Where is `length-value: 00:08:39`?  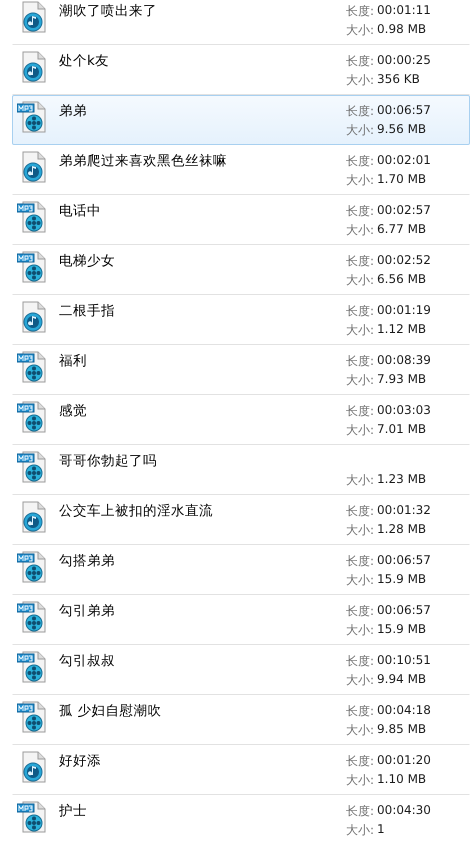 length-value: 00:08:39 is located at coordinates (404, 361).